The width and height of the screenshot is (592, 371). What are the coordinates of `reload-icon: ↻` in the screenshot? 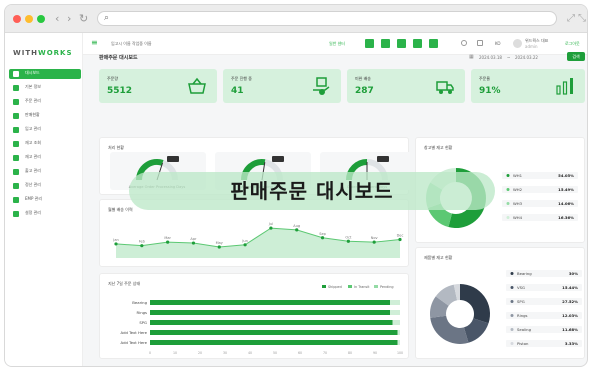 It's located at (83, 18).